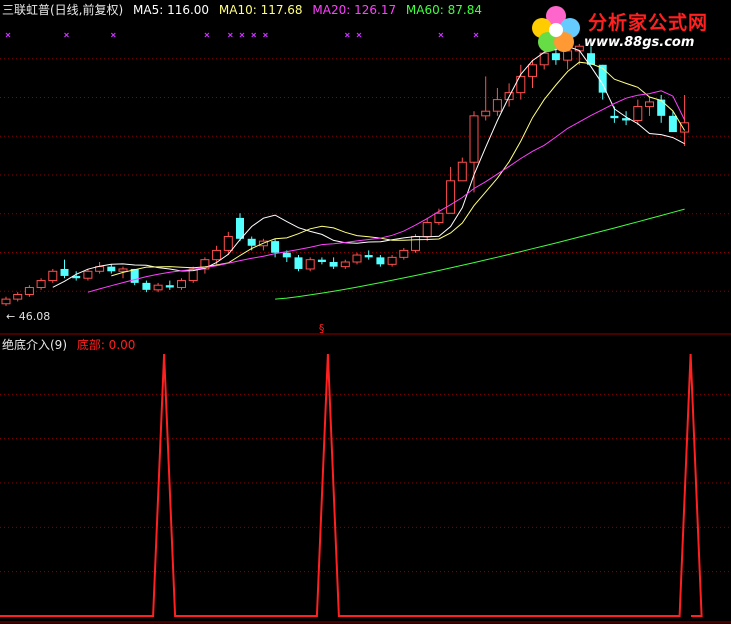  I want to click on watermark-logo: 分析家公式网 www.88gs.com, so click(628, 28).